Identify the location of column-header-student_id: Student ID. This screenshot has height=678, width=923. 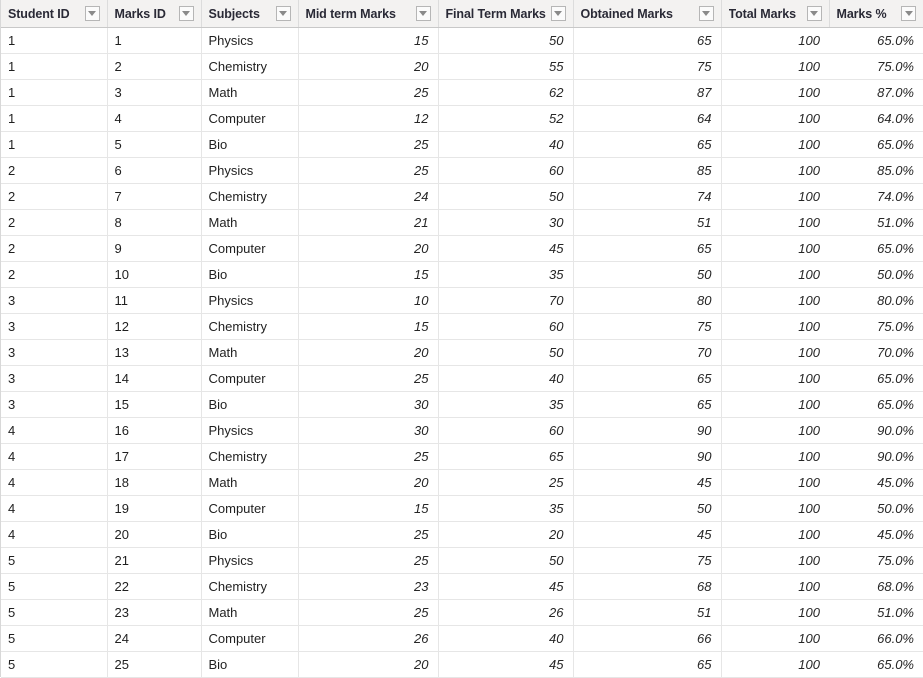
(54, 14).